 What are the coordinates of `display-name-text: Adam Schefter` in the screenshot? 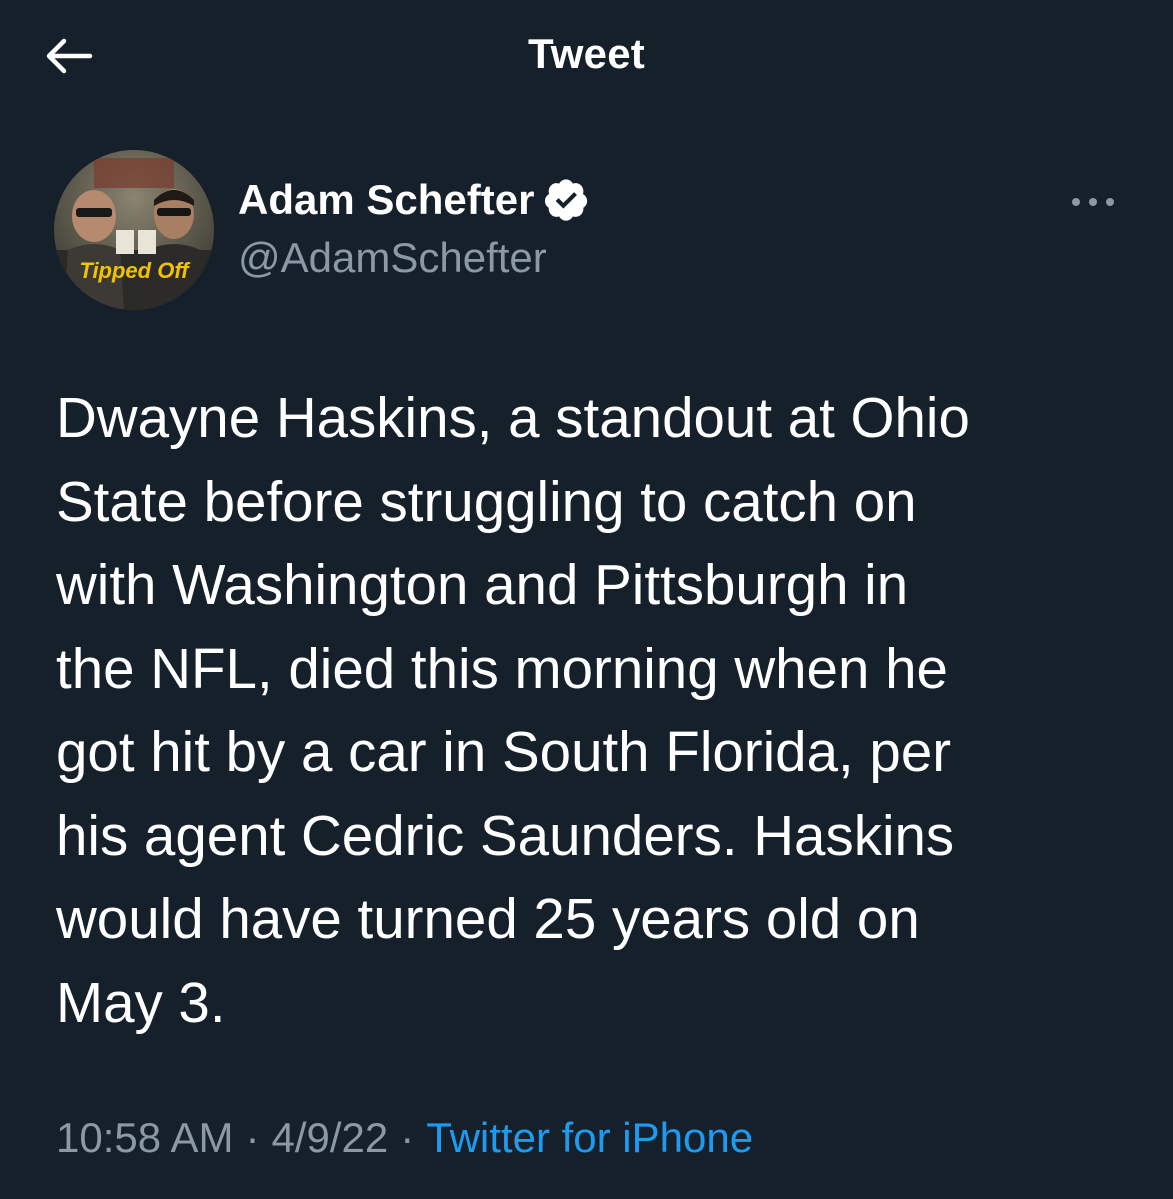 It's located at (386, 199).